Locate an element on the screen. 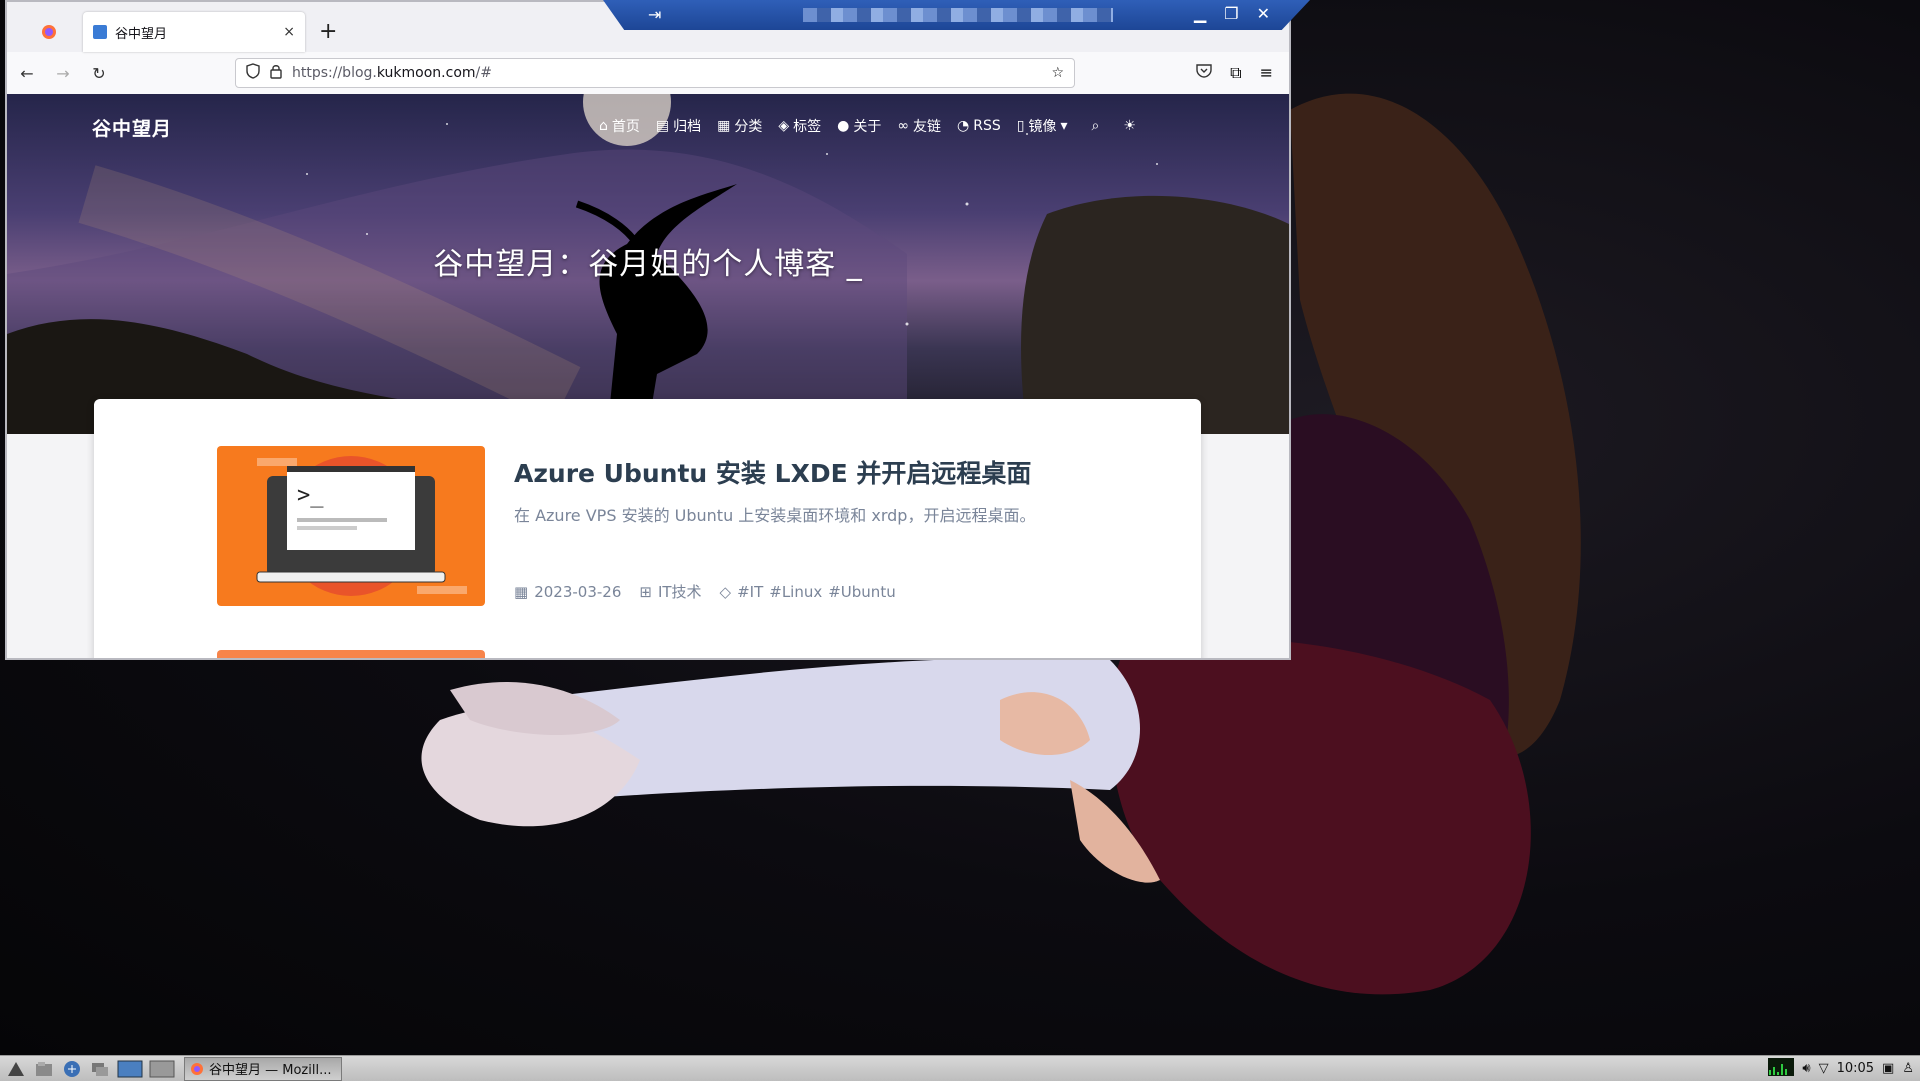 The height and width of the screenshot is (1081, 1920). site-favicon-icon is located at coordinates (100, 32).